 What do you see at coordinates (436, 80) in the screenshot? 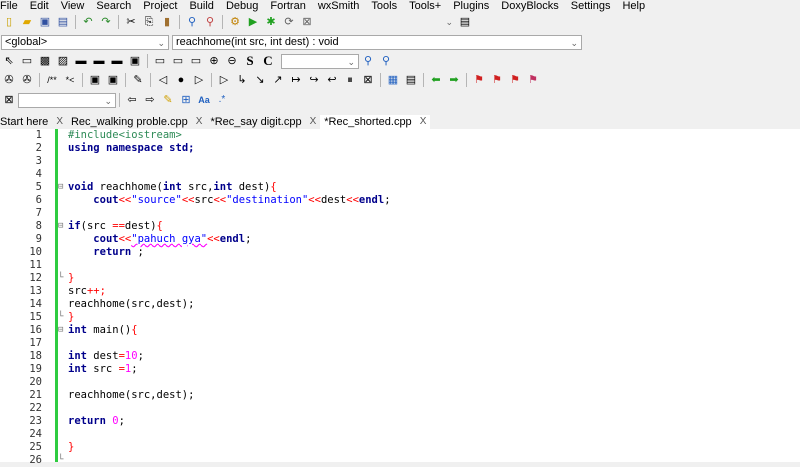
I see `arrow-left-icon: ⬅` at bounding box center [436, 80].